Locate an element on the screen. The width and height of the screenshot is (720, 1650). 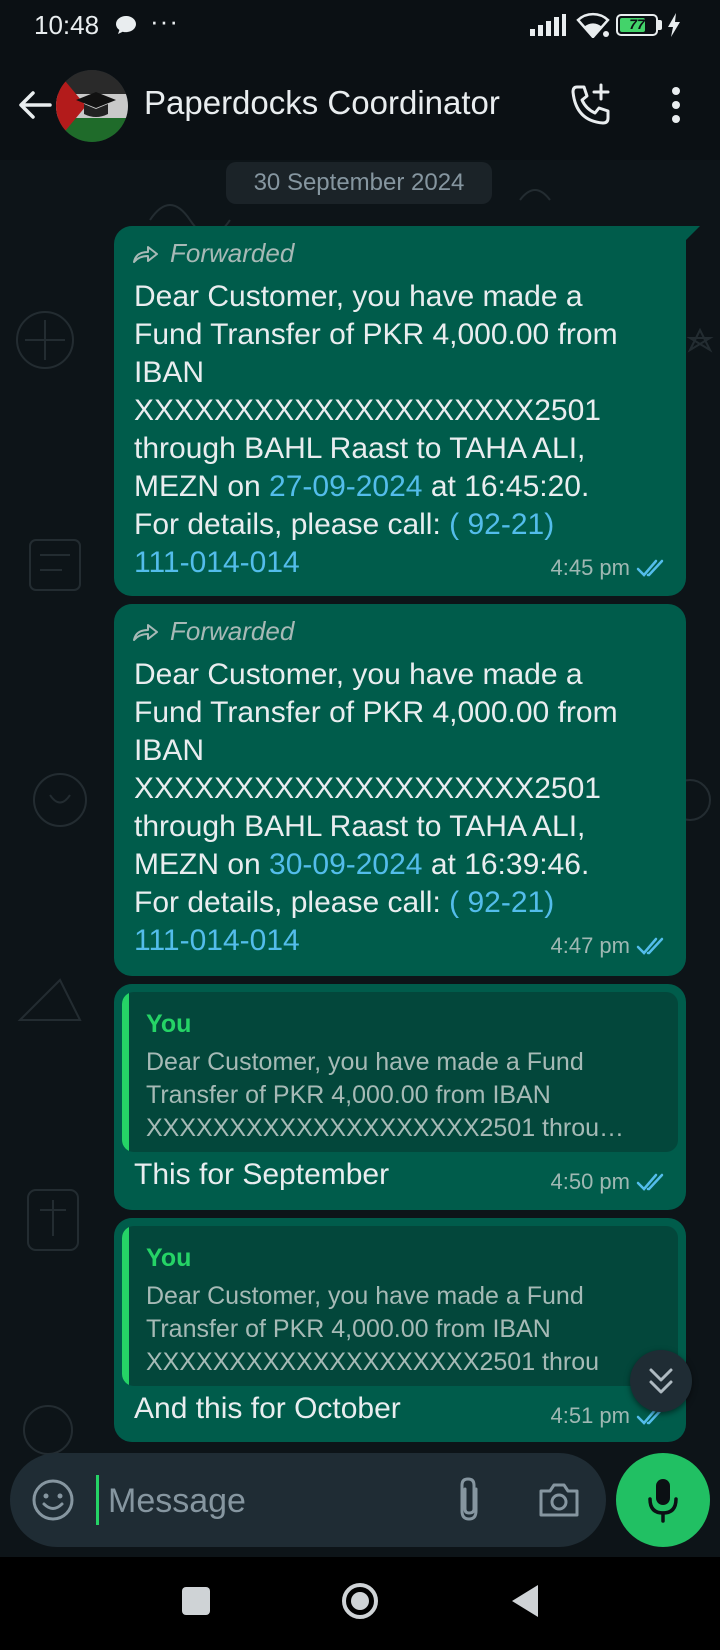
status-bar: 10:48 ··· 77 is located at coordinates (360, 26).